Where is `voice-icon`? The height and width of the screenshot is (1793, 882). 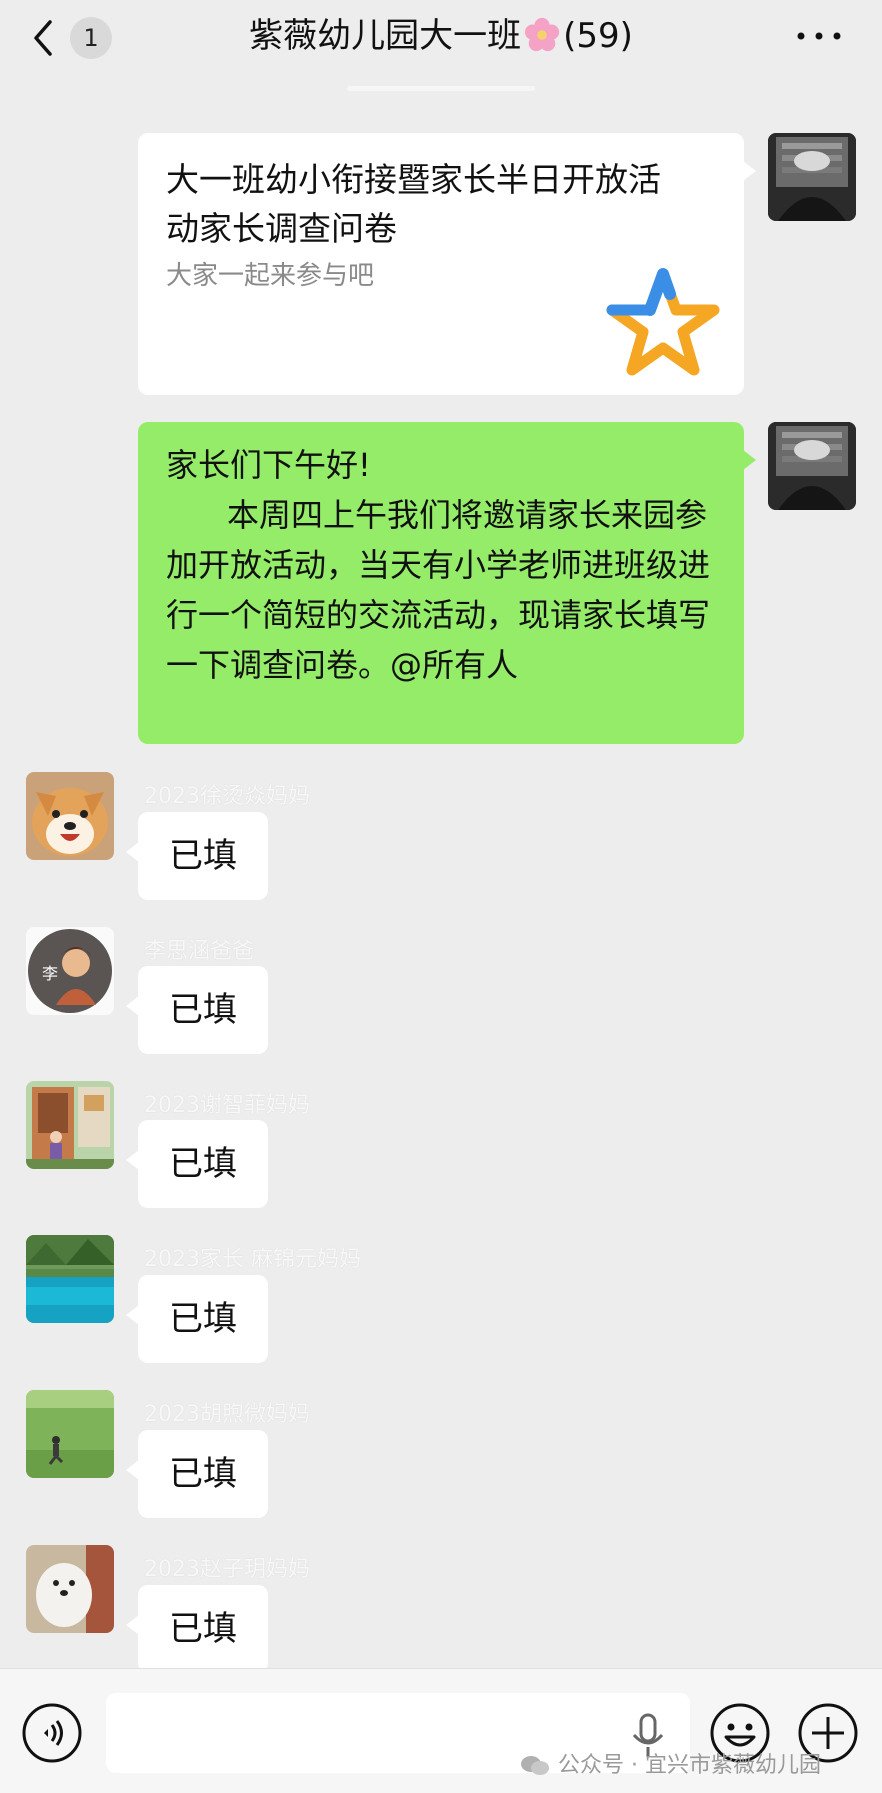
voice-icon is located at coordinates (52, 1733).